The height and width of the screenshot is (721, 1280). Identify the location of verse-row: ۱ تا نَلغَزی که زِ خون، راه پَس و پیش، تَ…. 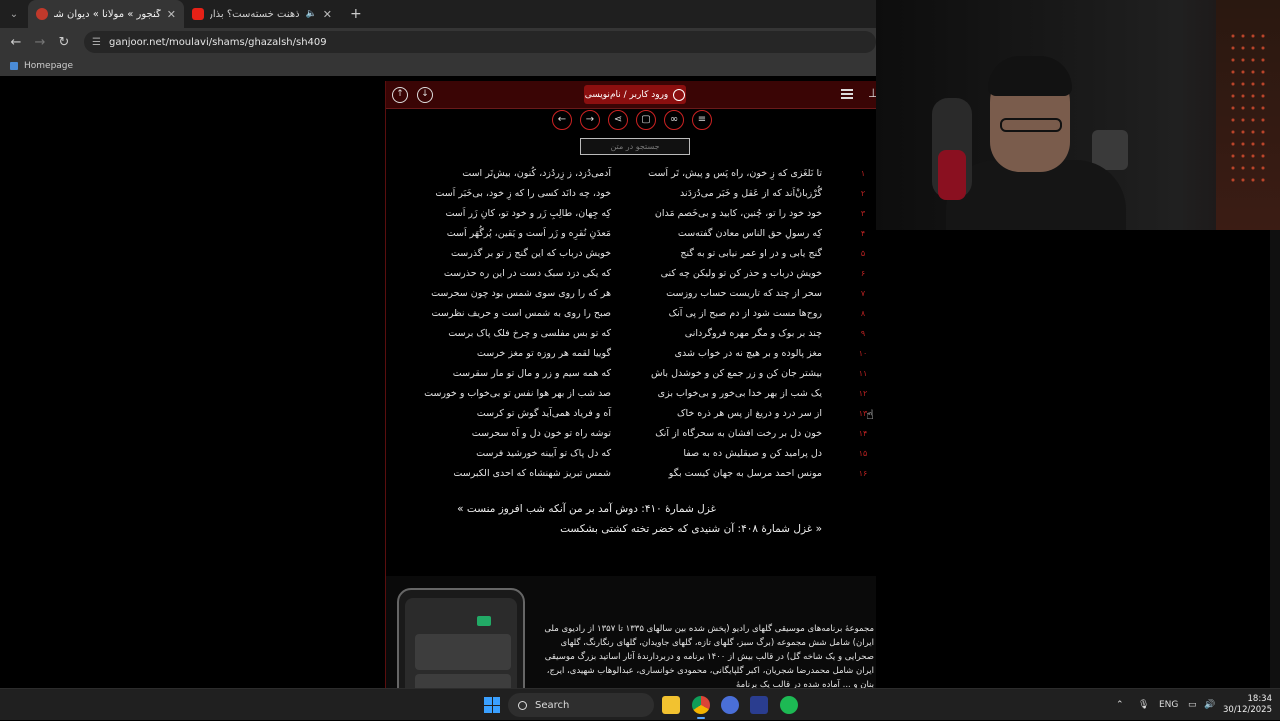
(631, 176).